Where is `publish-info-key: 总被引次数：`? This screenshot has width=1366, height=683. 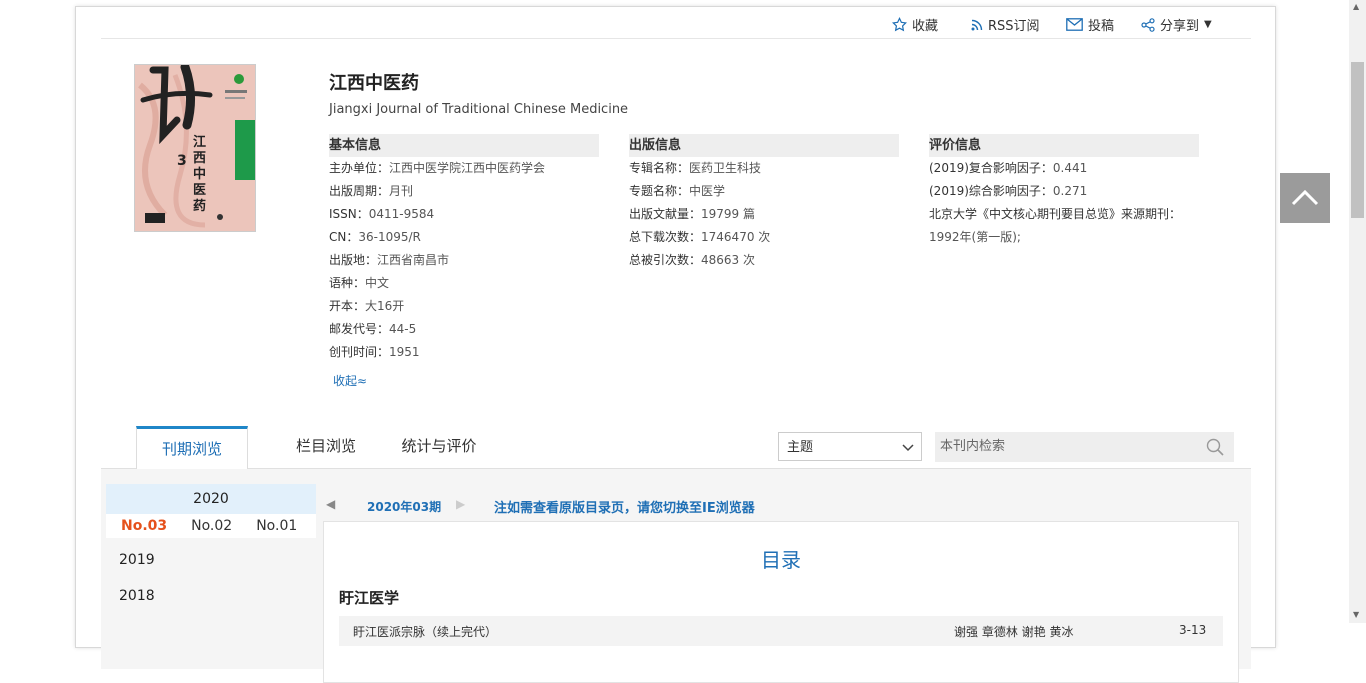
publish-info-key: 总被引次数： is located at coordinates (665, 260).